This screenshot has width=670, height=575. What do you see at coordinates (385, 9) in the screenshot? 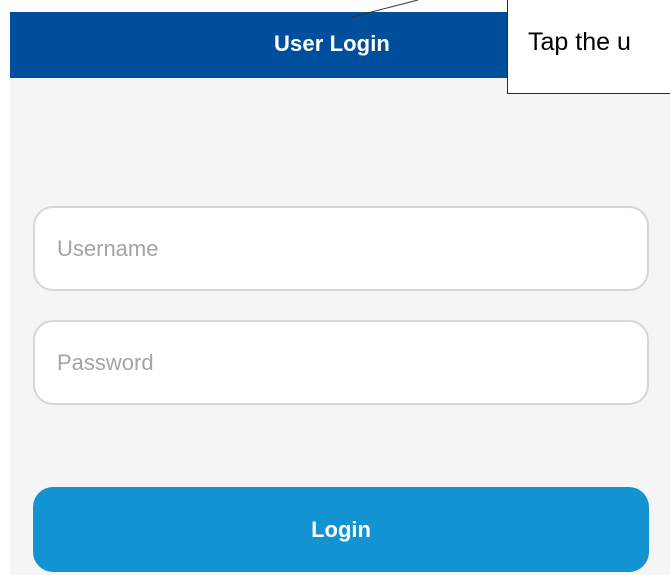
I see `callout-pointer` at bounding box center [385, 9].